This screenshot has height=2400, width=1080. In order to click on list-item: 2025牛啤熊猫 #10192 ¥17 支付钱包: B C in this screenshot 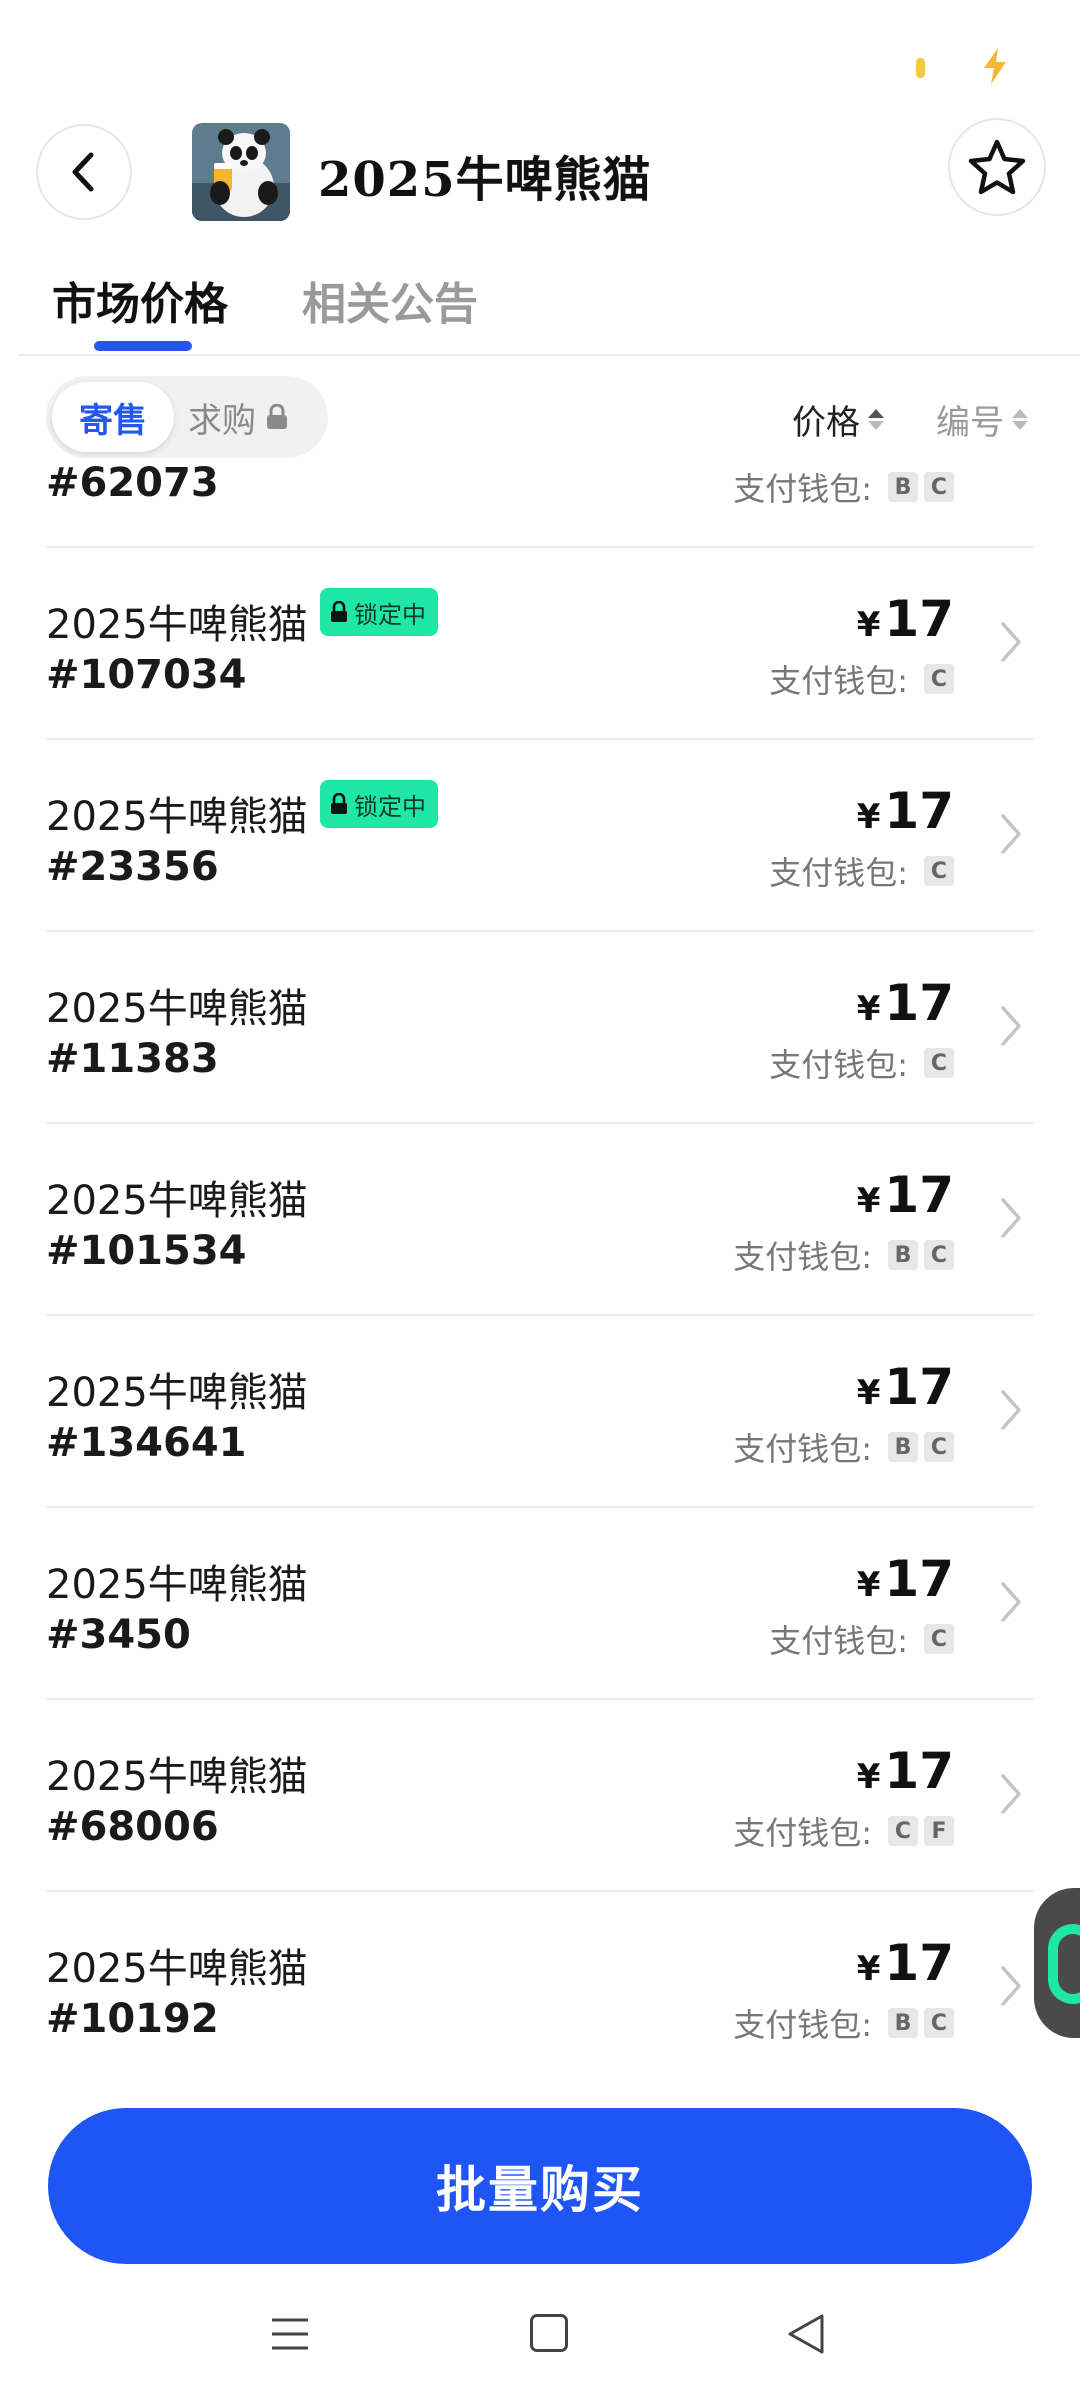, I will do `click(540, 1987)`.